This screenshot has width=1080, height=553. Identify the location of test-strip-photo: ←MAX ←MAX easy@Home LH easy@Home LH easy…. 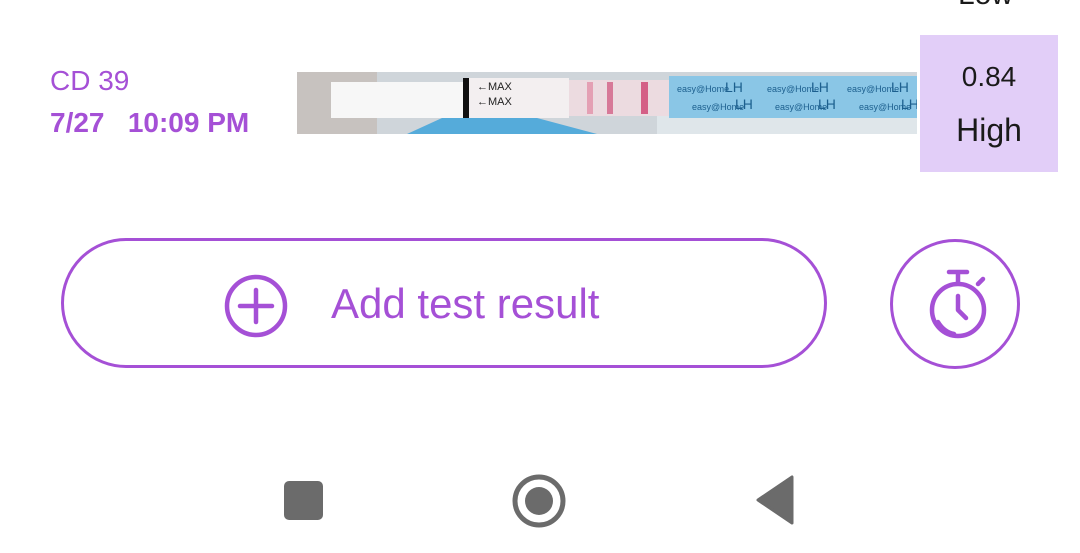
(607, 103).